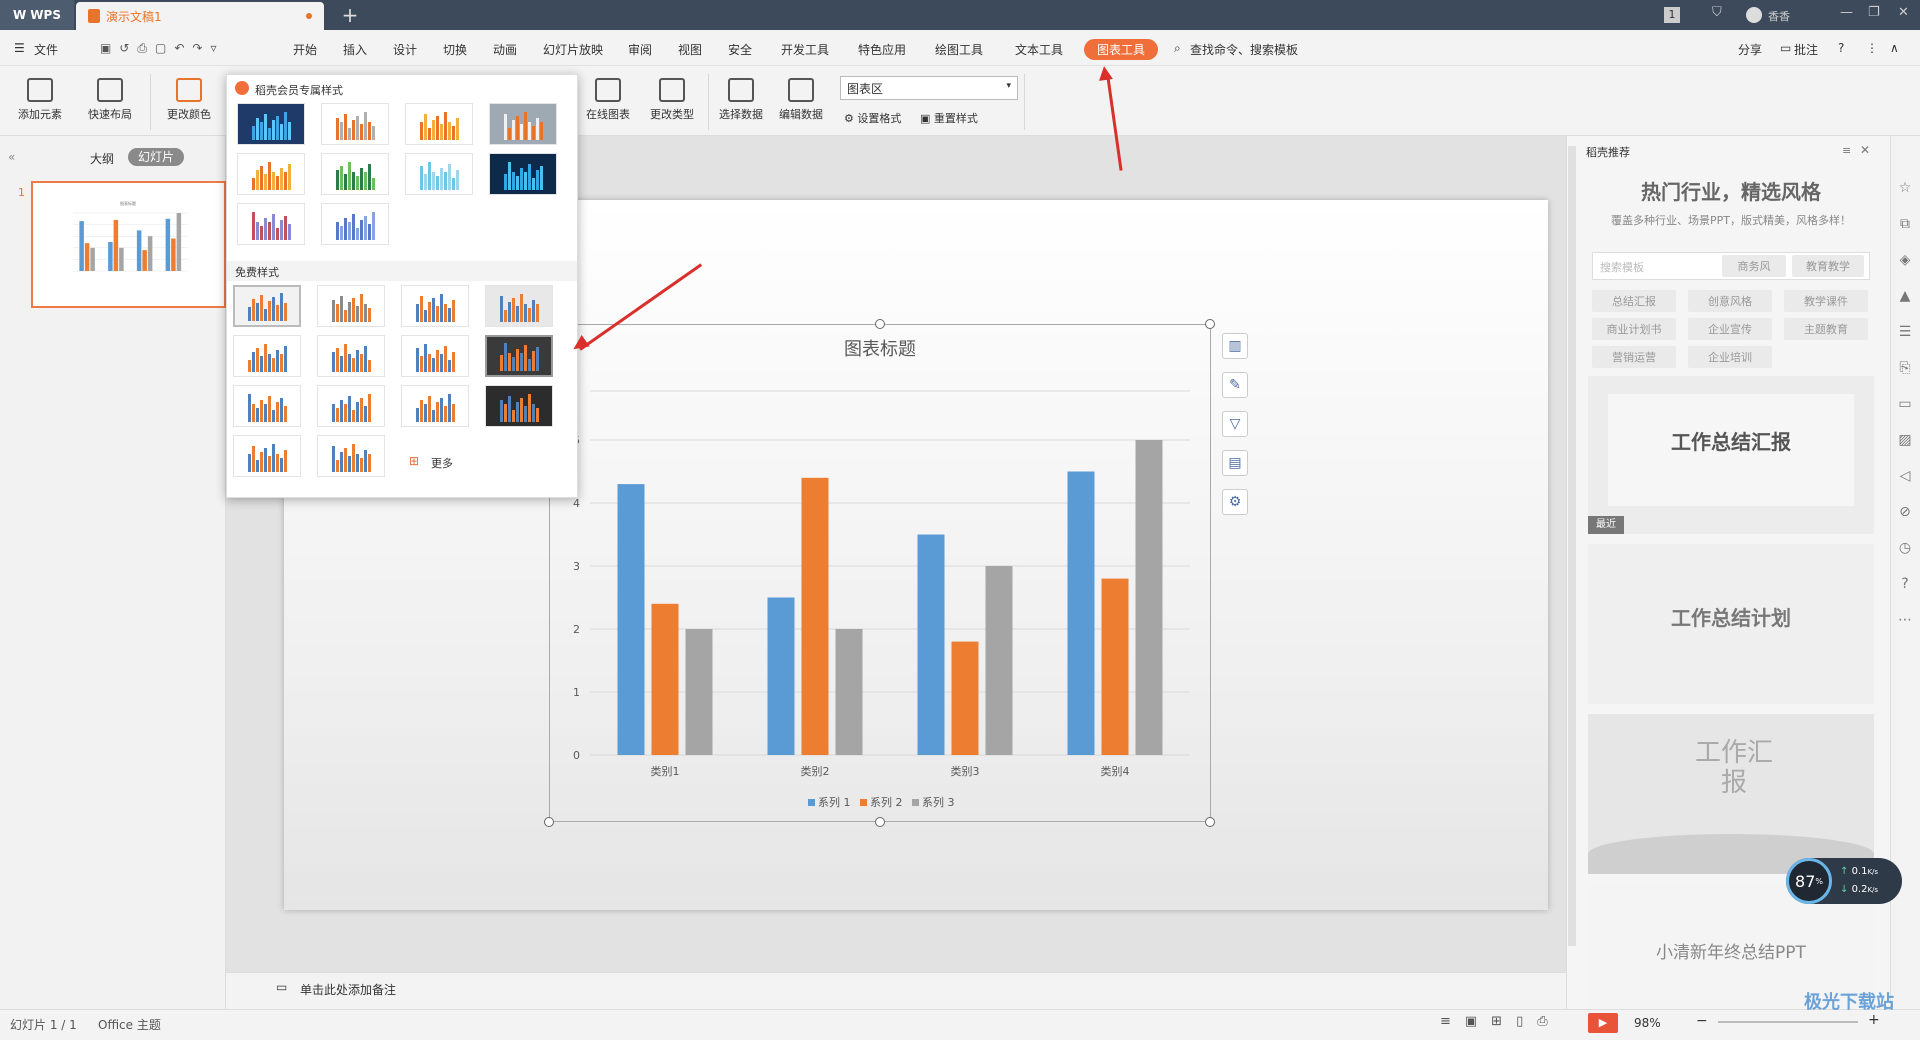  I want to click on zoom-slider, so click(1788, 1022).